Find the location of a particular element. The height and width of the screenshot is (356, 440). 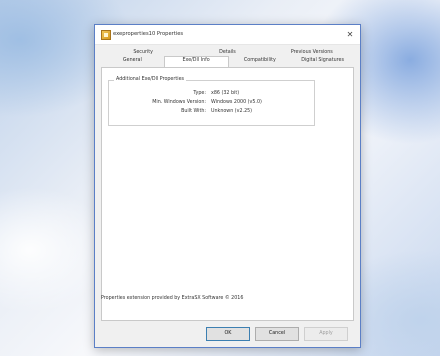

property-row: Built With: Unknown (v2.25) is located at coordinates (211, 112).